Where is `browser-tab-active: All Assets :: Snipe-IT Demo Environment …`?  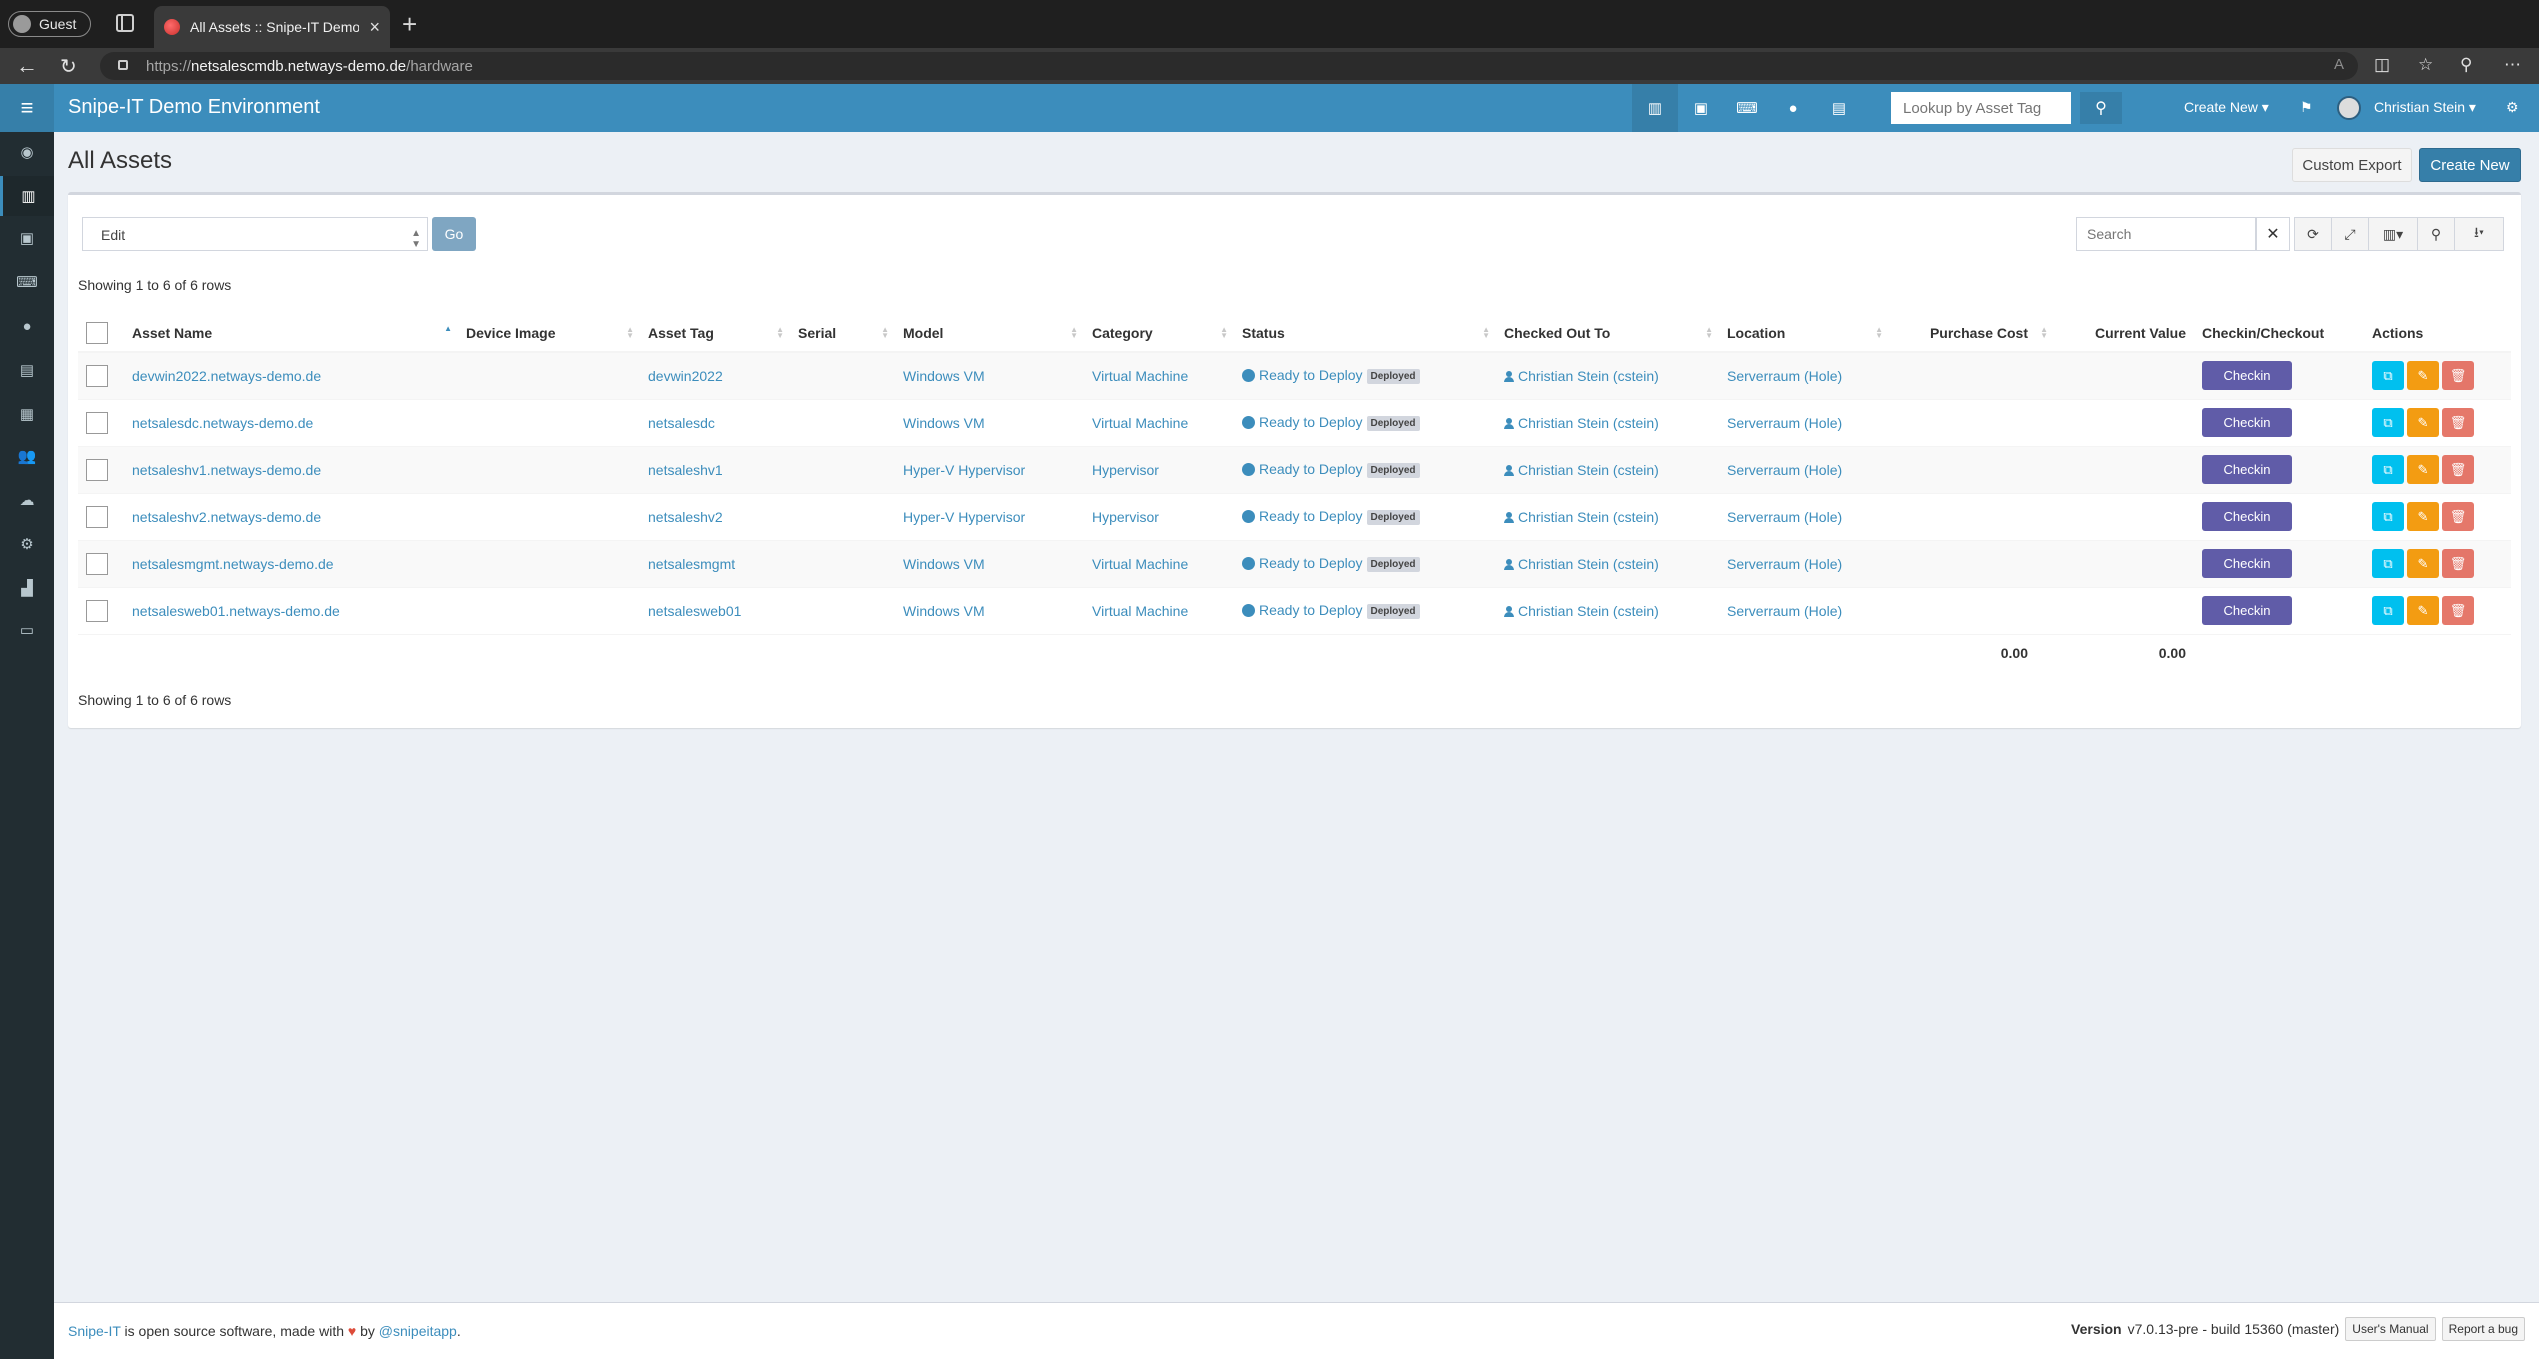 browser-tab-active: All Assets :: Snipe-IT Demo Environment … is located at coordinates (272, 27).